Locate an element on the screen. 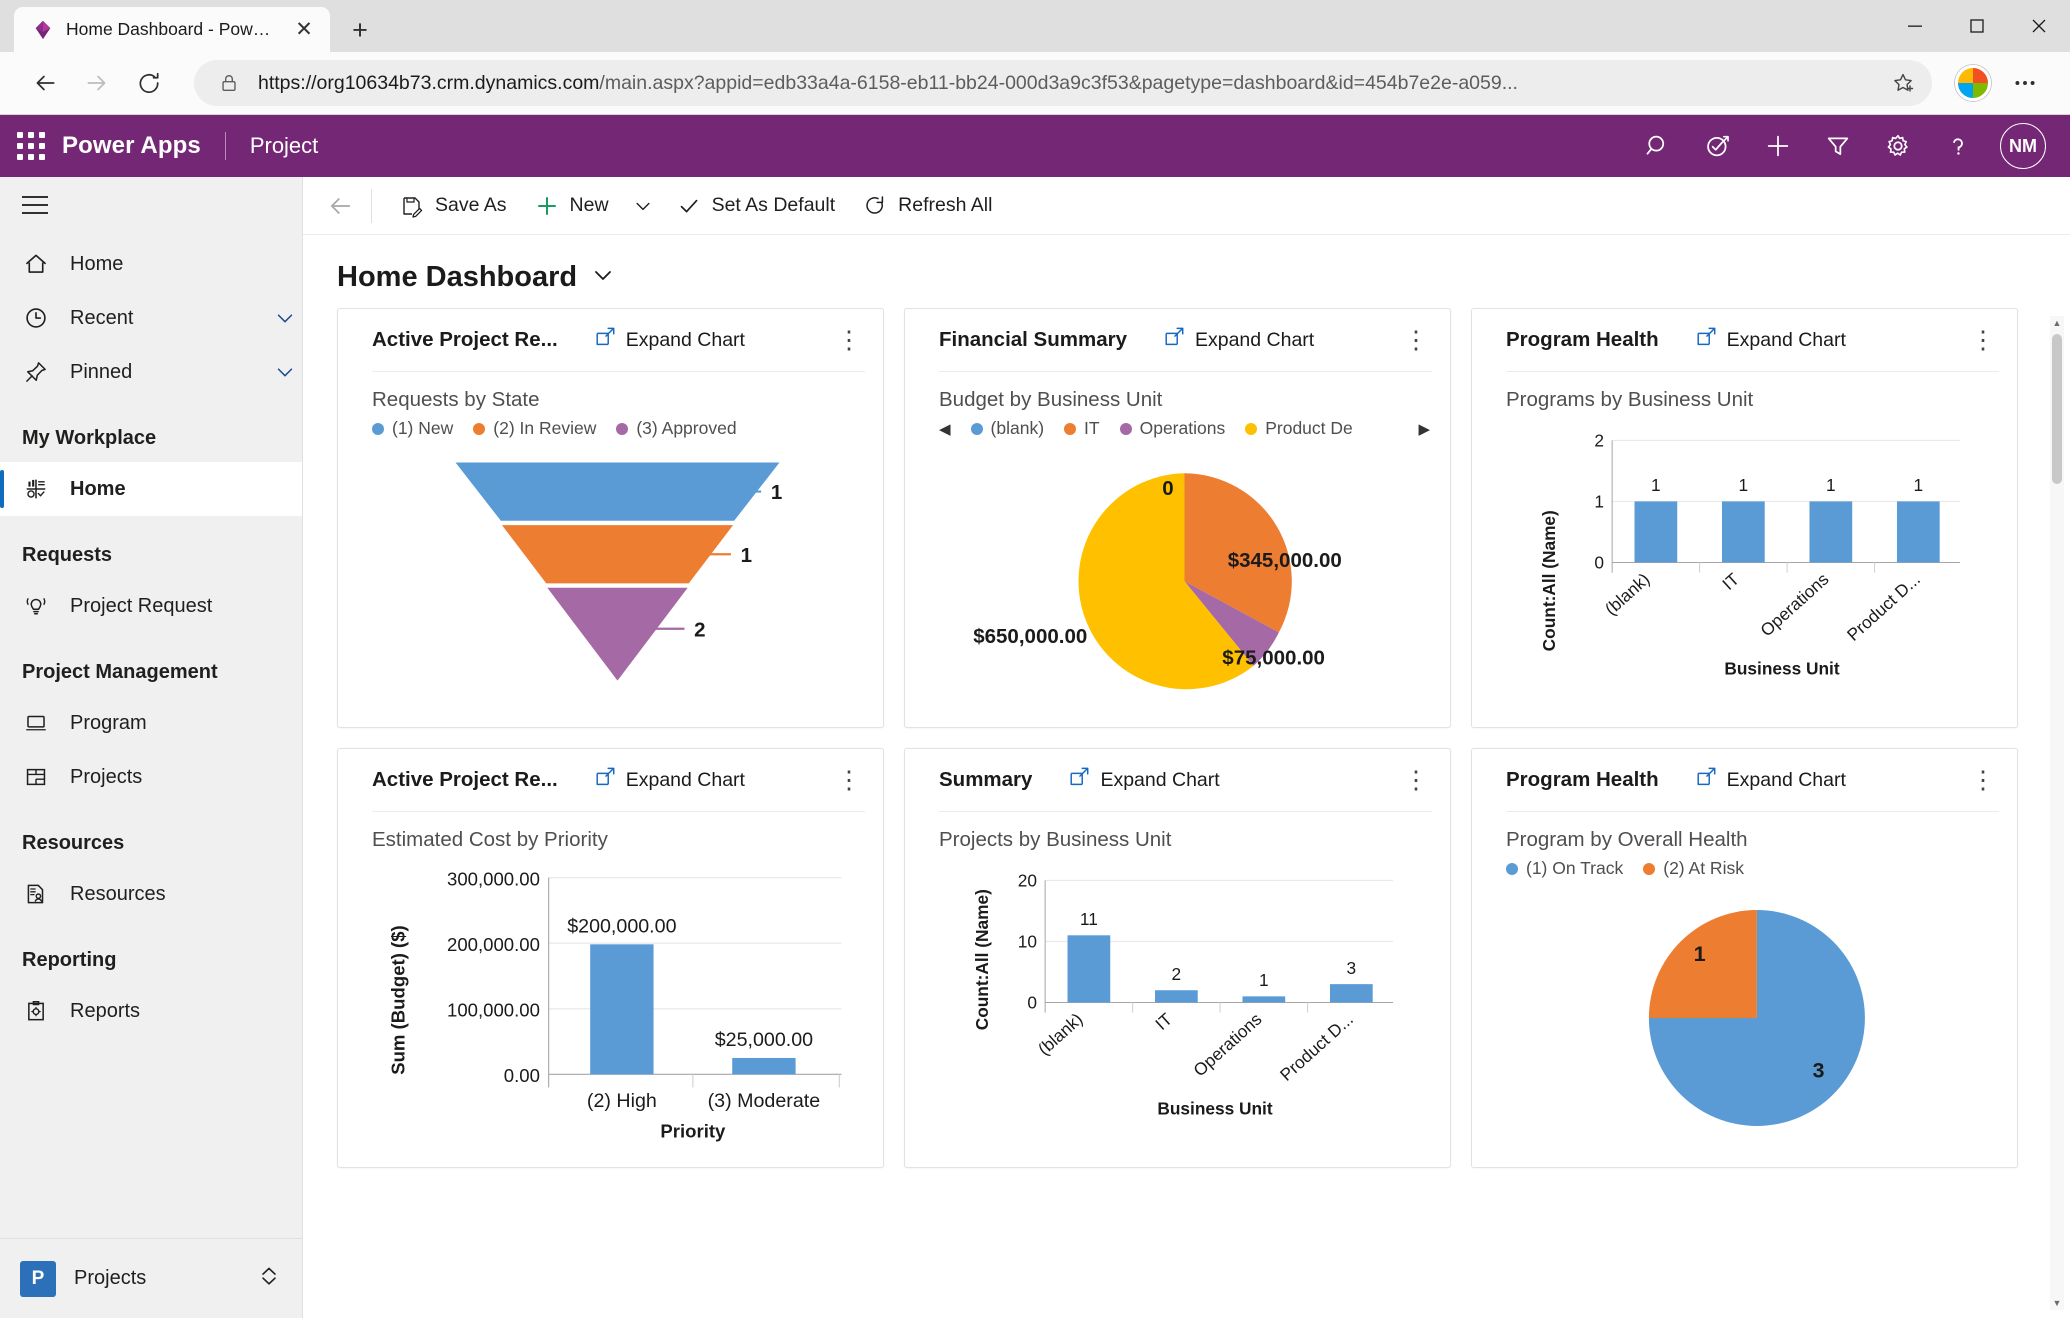 The width and height of the screenshot is (2070, 1318). user-avatar: NM is located at coordinates (2023, 146).